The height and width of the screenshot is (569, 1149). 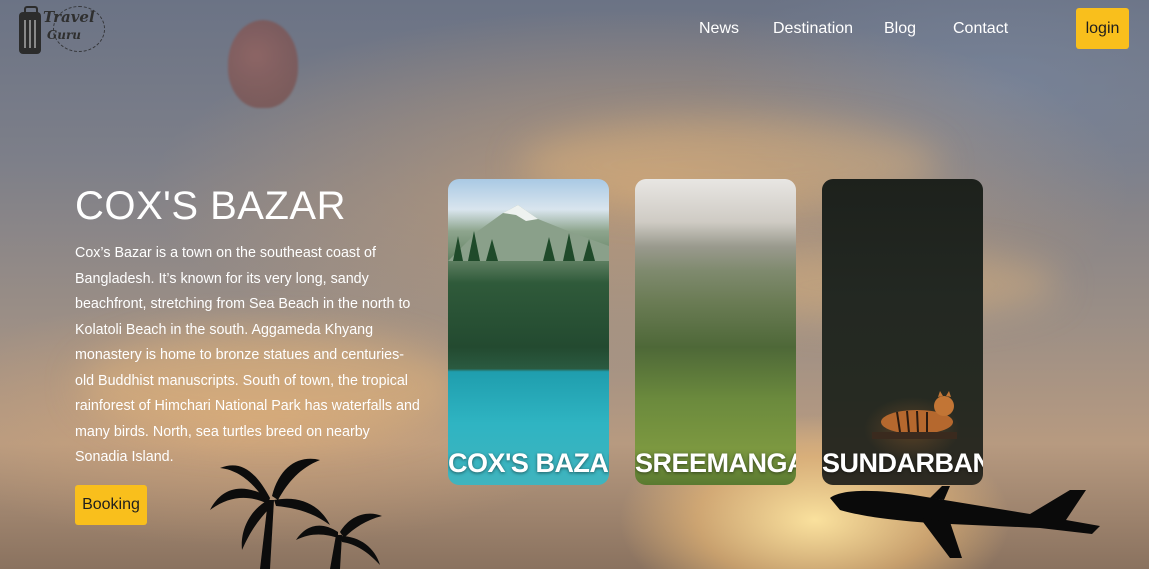 I want to click on hero-title: COX'S BAZAR, so click(x=210, y=206).